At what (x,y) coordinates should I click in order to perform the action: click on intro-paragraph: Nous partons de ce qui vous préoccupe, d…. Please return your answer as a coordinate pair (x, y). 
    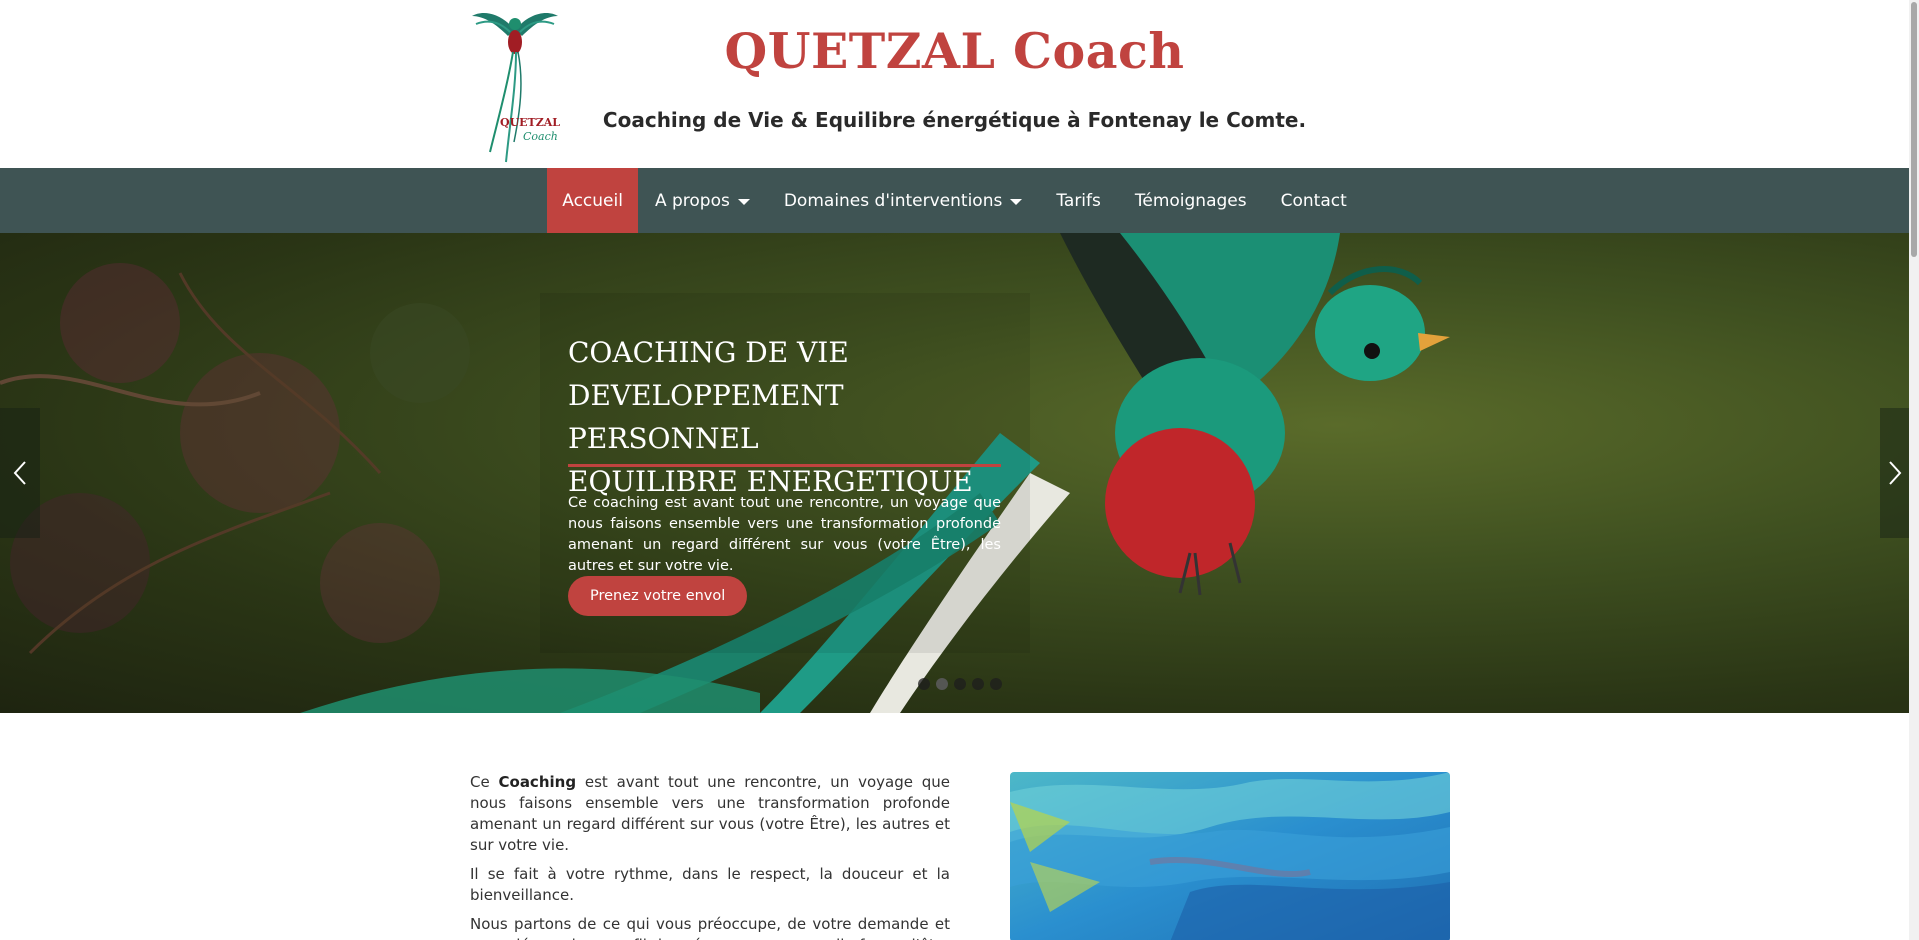
    Looking at the image, I should click on (710, 927).